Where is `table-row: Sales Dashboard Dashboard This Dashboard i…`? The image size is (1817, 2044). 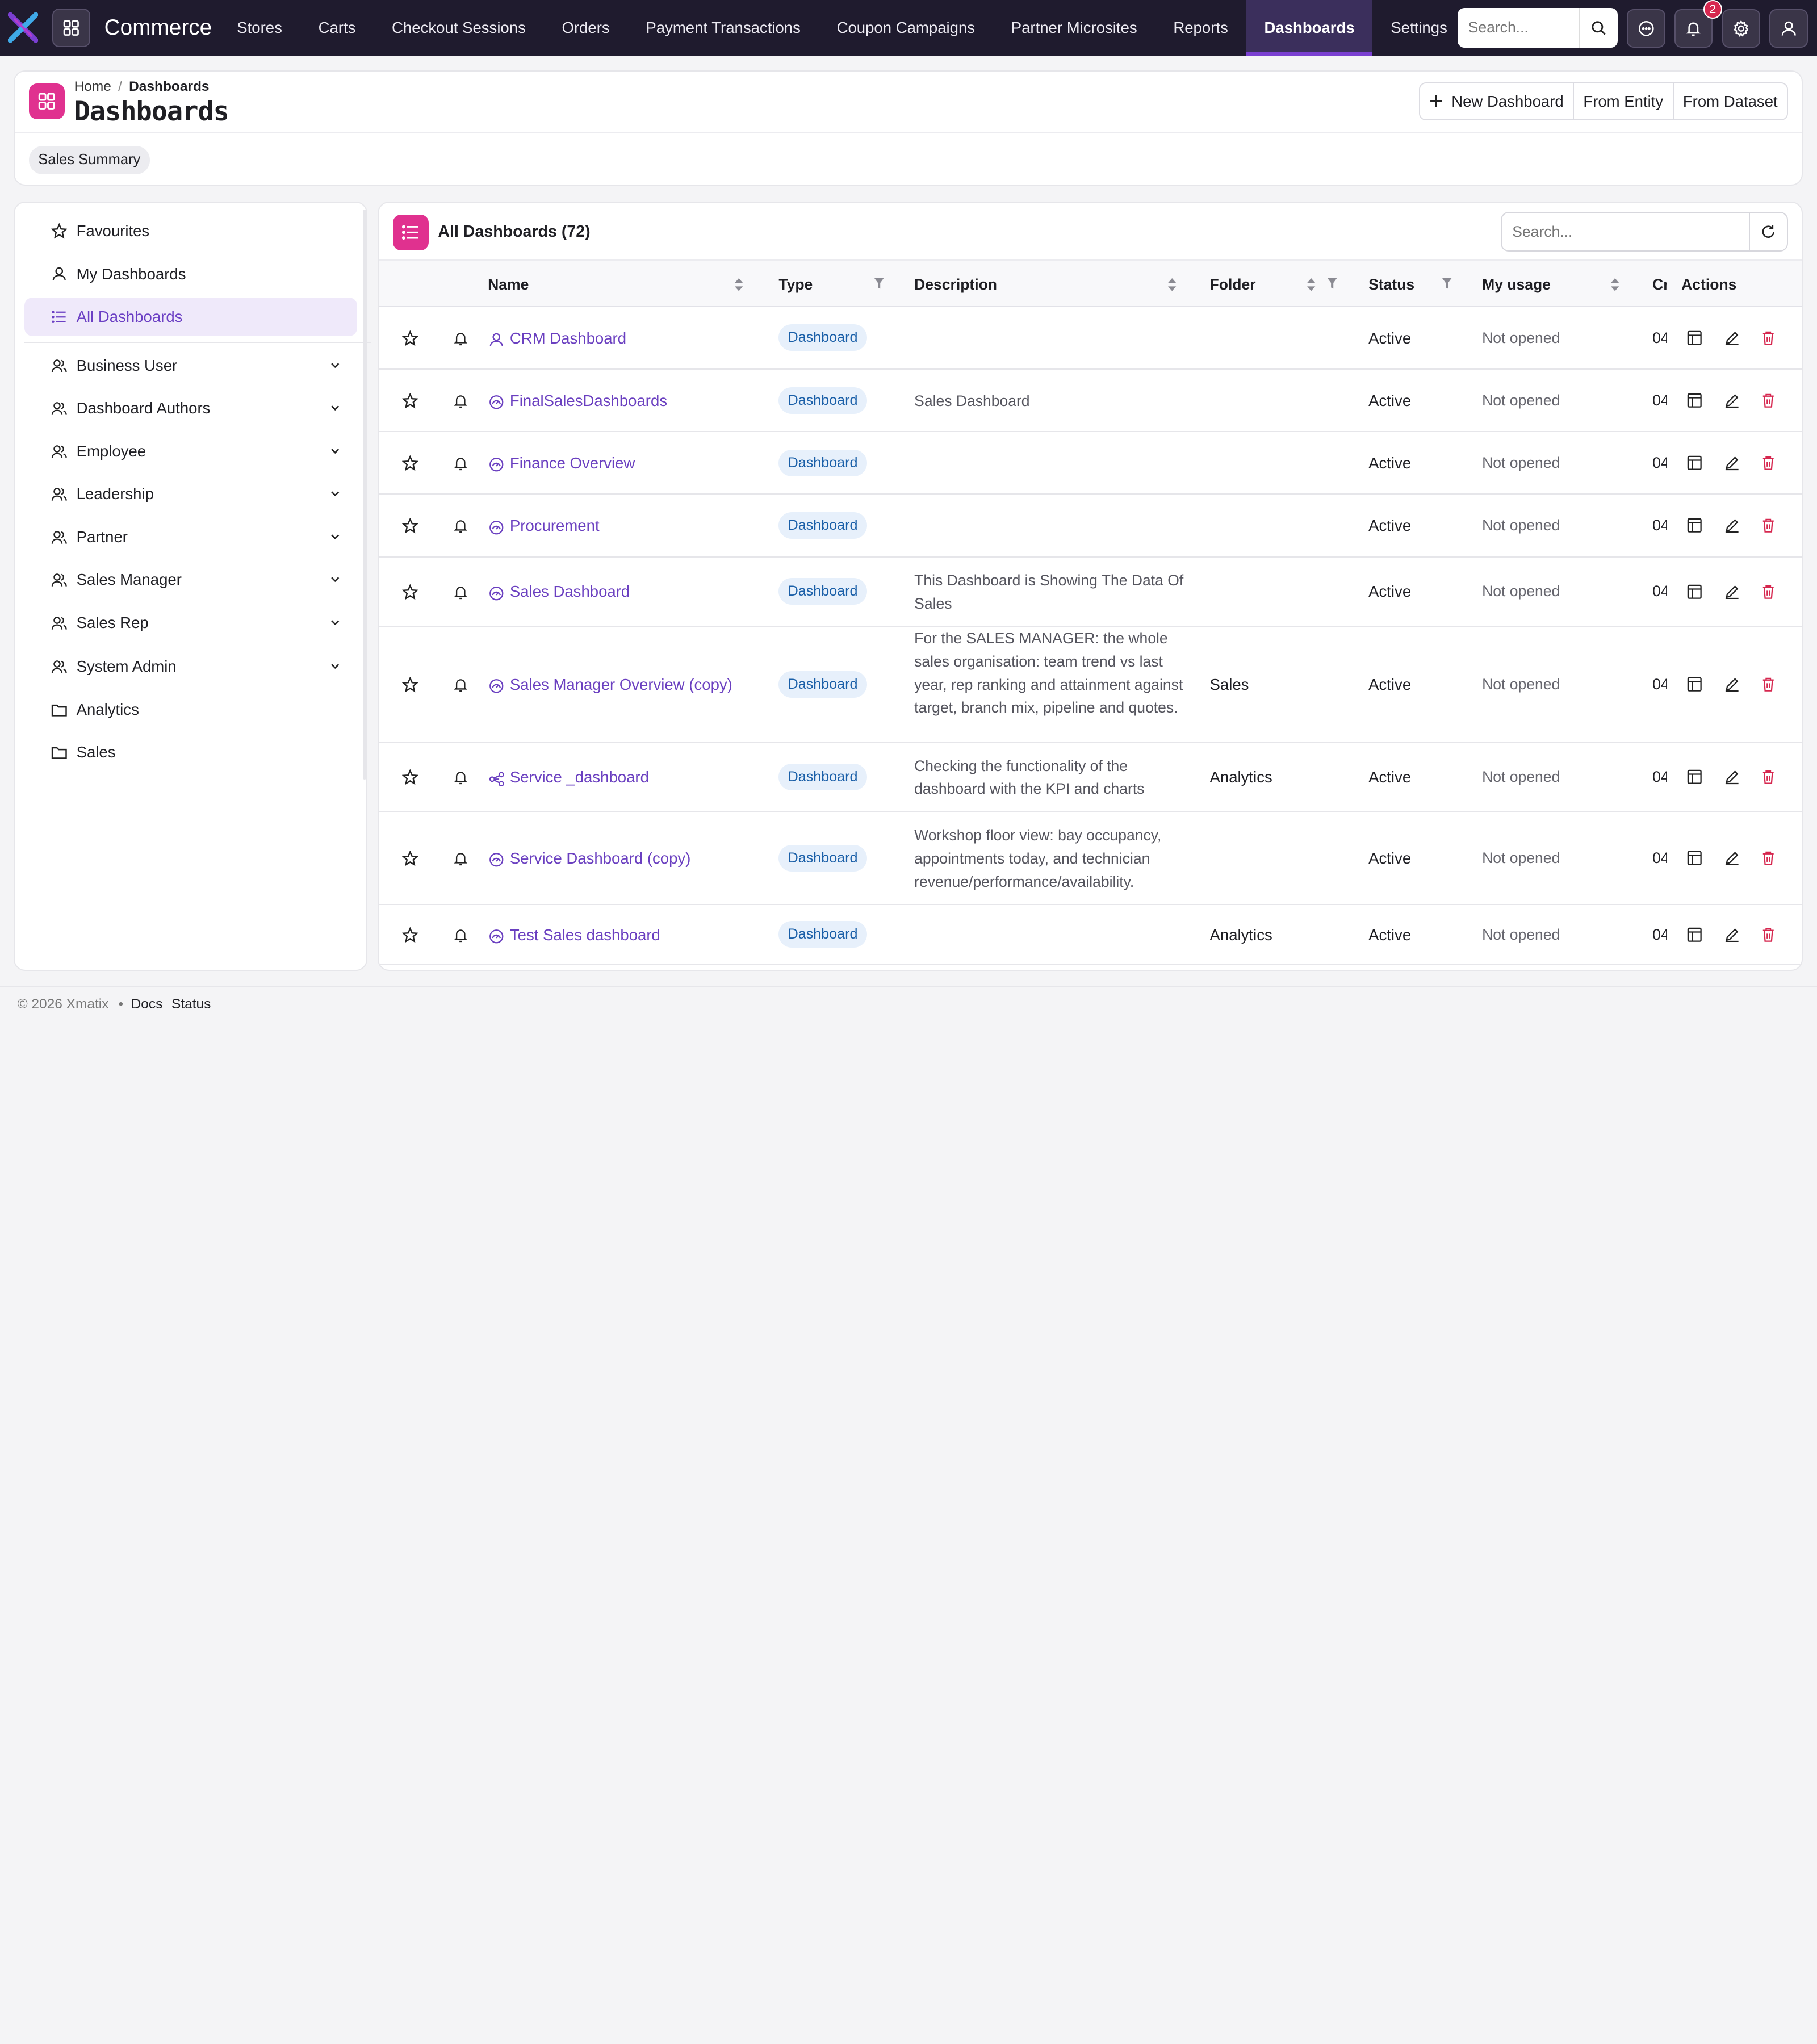 table-row: Sales Dashboard Dashboard This Dashboard i… is located at coordinates (1090, 592).